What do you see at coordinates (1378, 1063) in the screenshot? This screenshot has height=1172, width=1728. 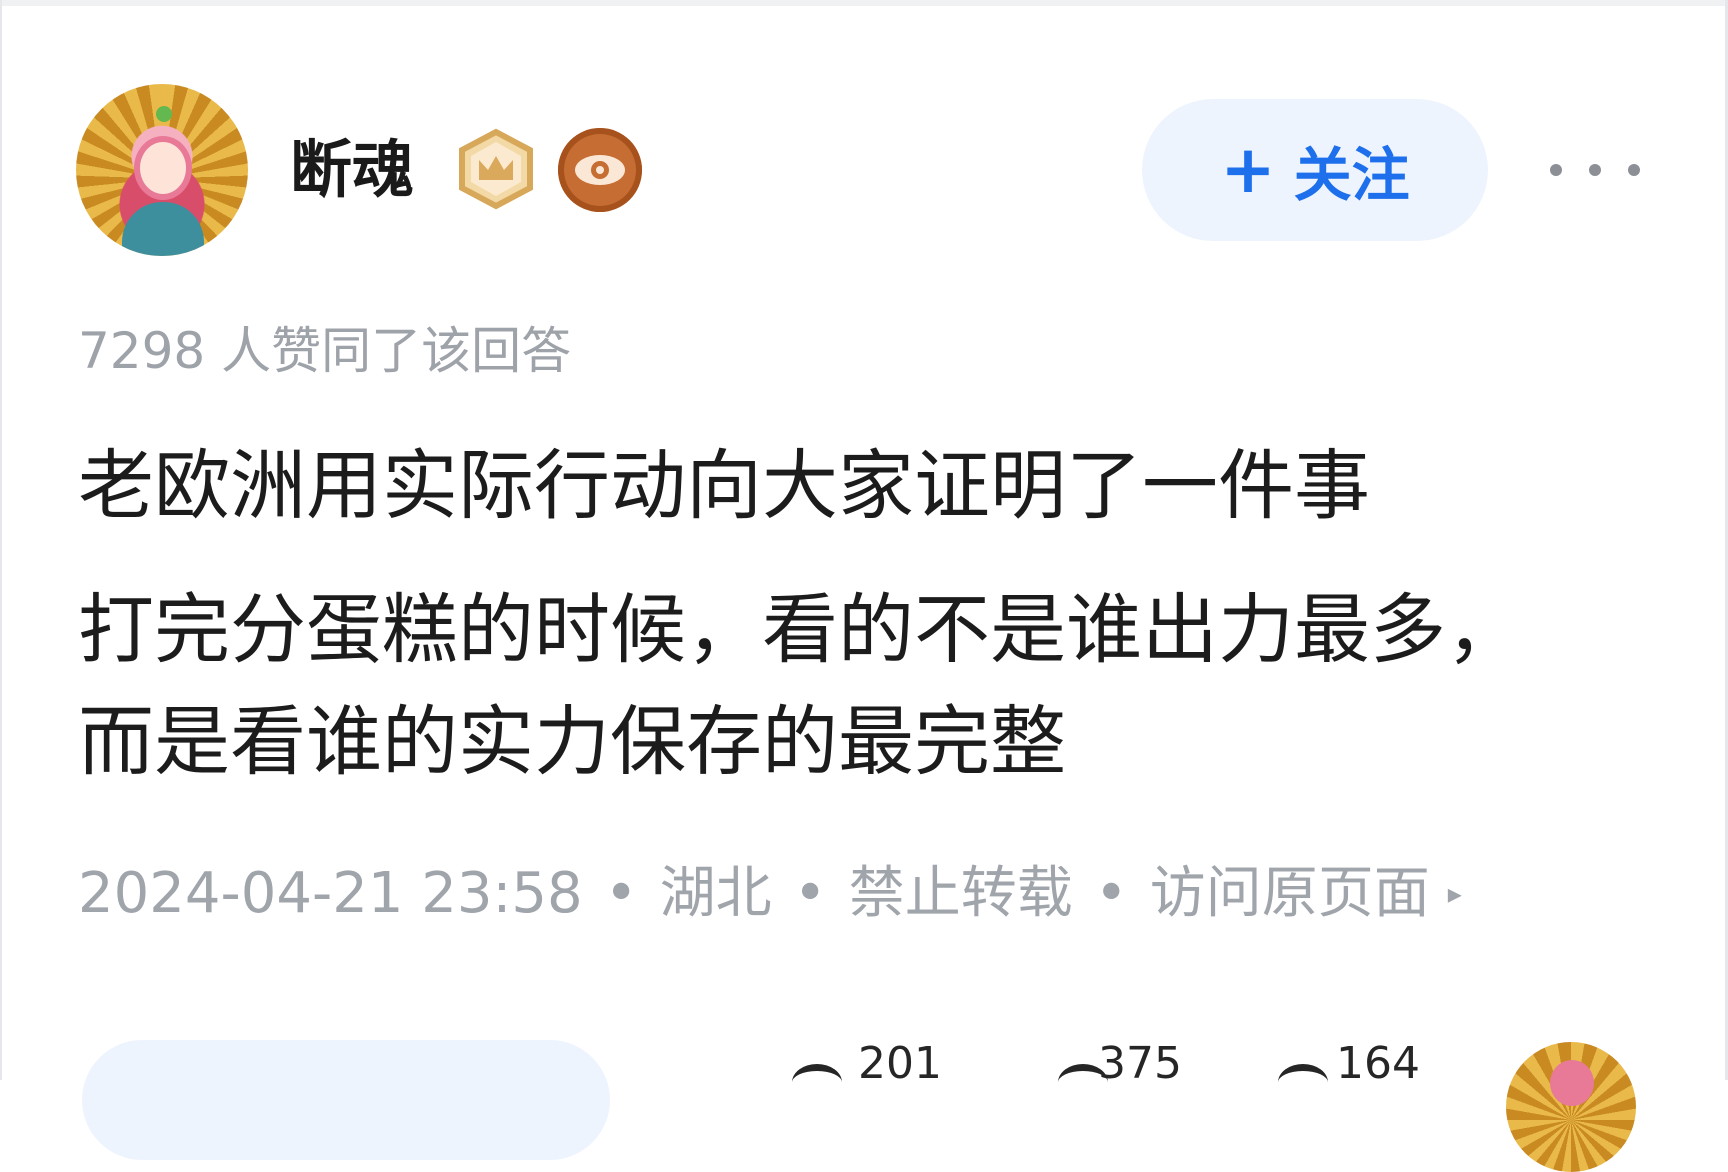 I see `stat-count-3: 164` at bounding box center [1378, 1063].